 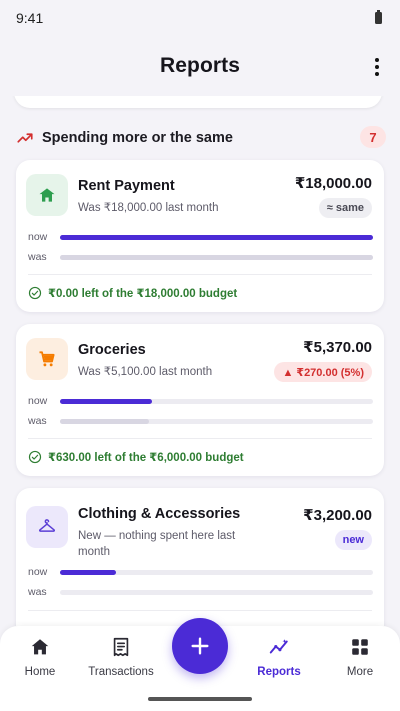 What do you see at coordinates (143, 294) in the screenshot?
I see `budget-text: ₹0.00 left of the ₹18,000.00 budget` at bounding box center [143, 294].